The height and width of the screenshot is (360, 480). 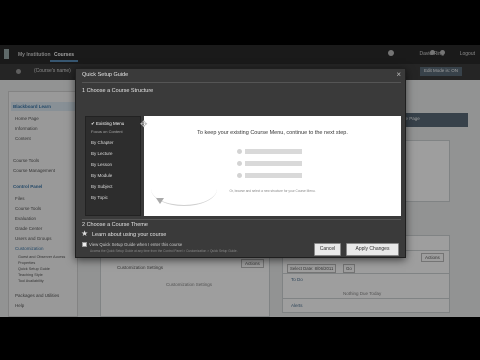 I want to click on preview-arrow-icon, so click(x=160, y=201).